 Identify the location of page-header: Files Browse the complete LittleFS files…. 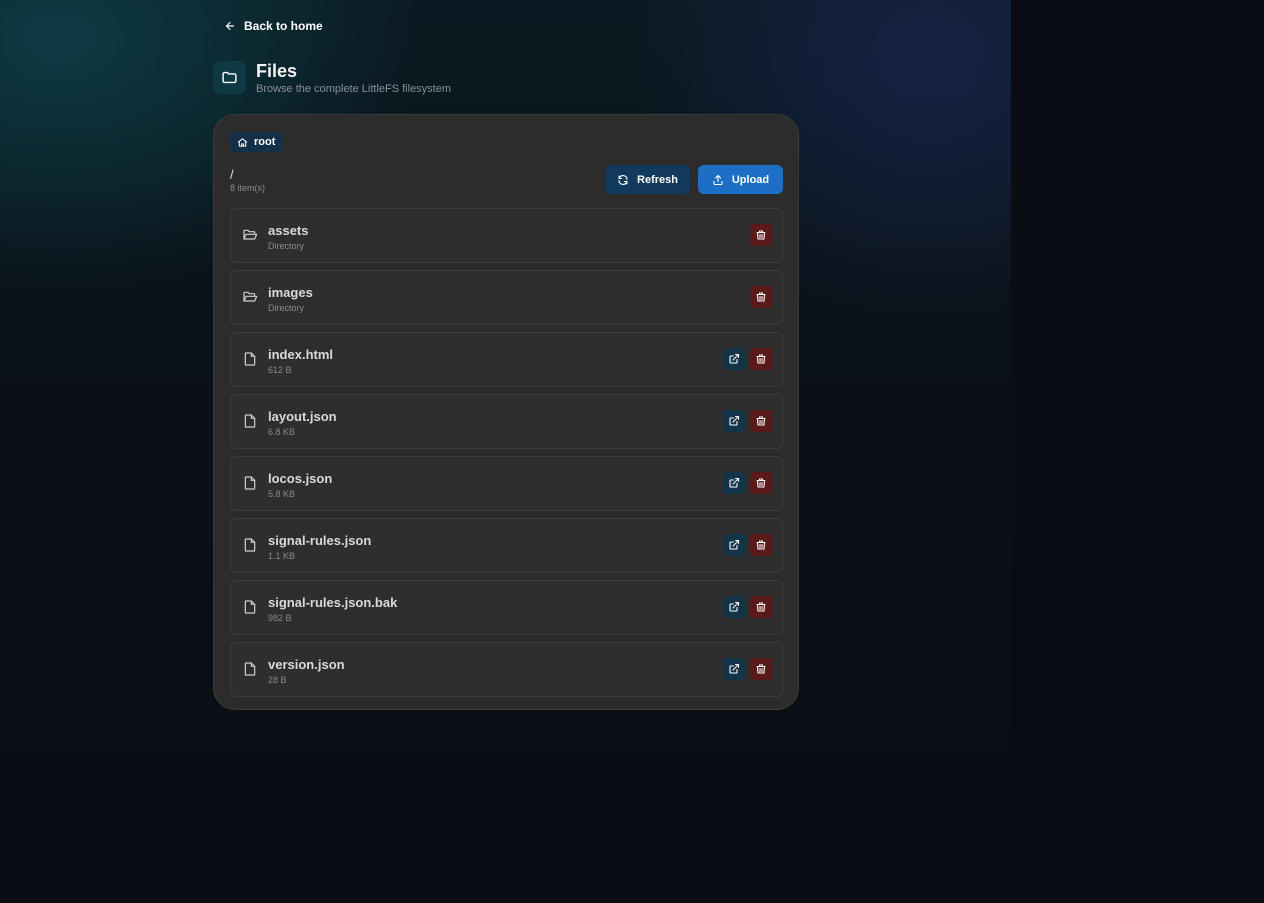
(332, 78).